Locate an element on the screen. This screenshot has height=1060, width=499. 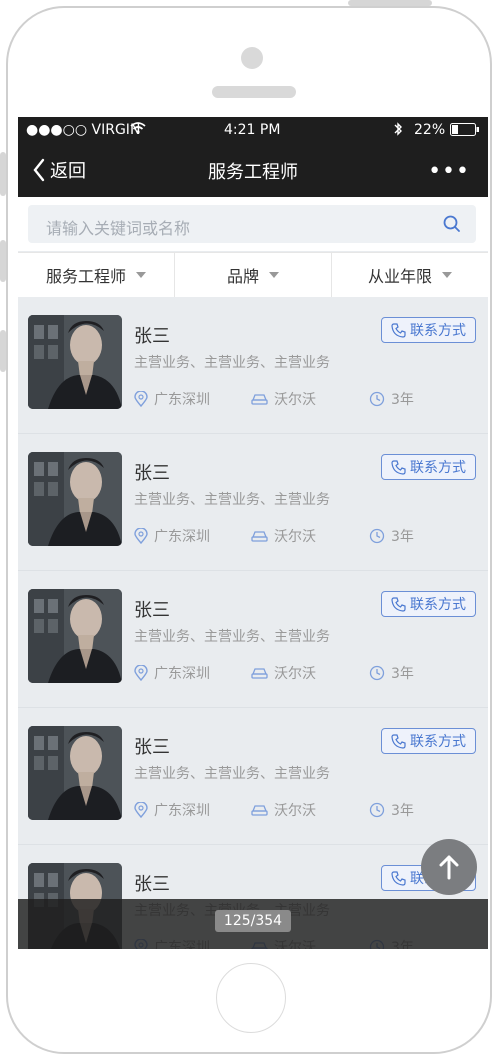
search-input: 请输入关键词或名称 is located at coordinates (252, 224).